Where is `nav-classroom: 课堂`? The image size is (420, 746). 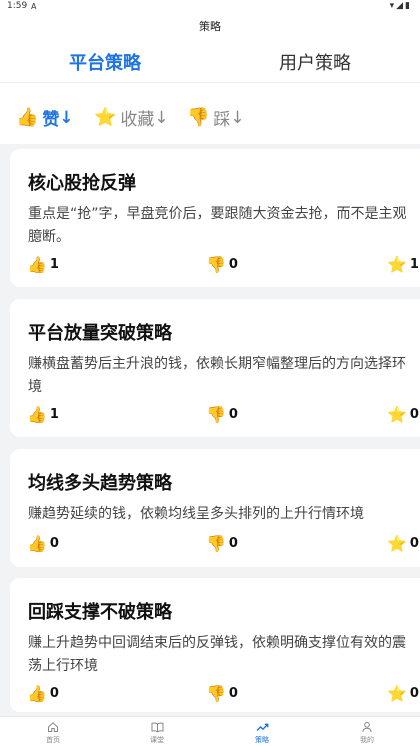 nav-classroom: 课堂 is located at coordinates (157, 732).